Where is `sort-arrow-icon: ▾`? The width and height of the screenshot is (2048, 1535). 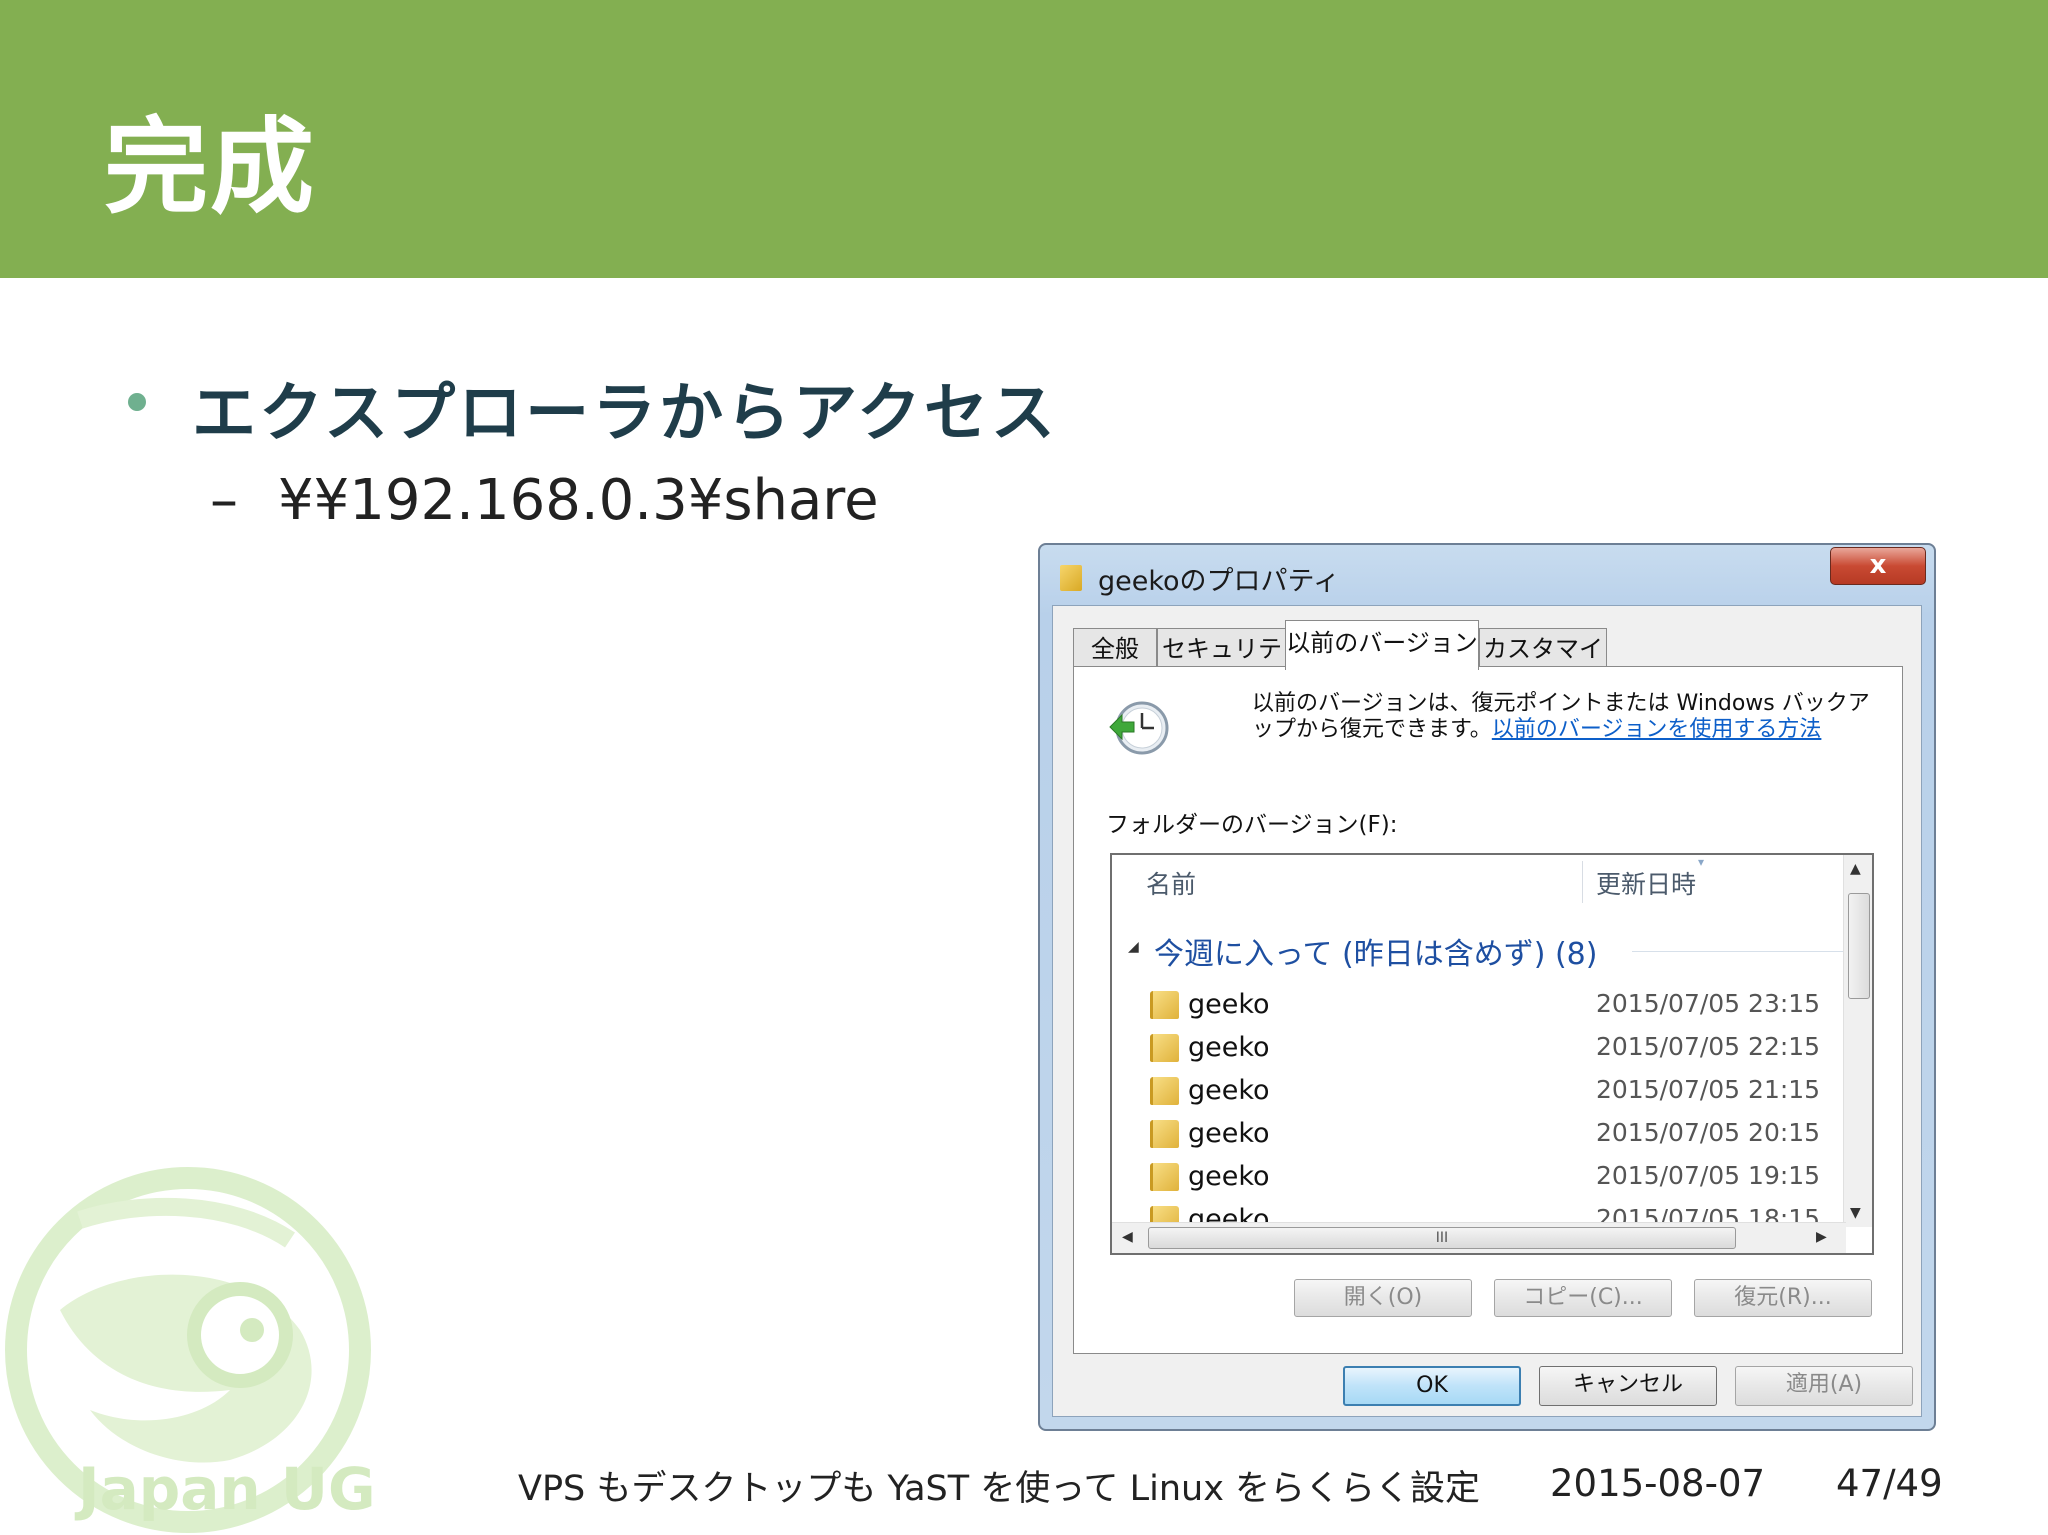 sort-arrow-icon: ▾ is located at coordinates (1701, 862).